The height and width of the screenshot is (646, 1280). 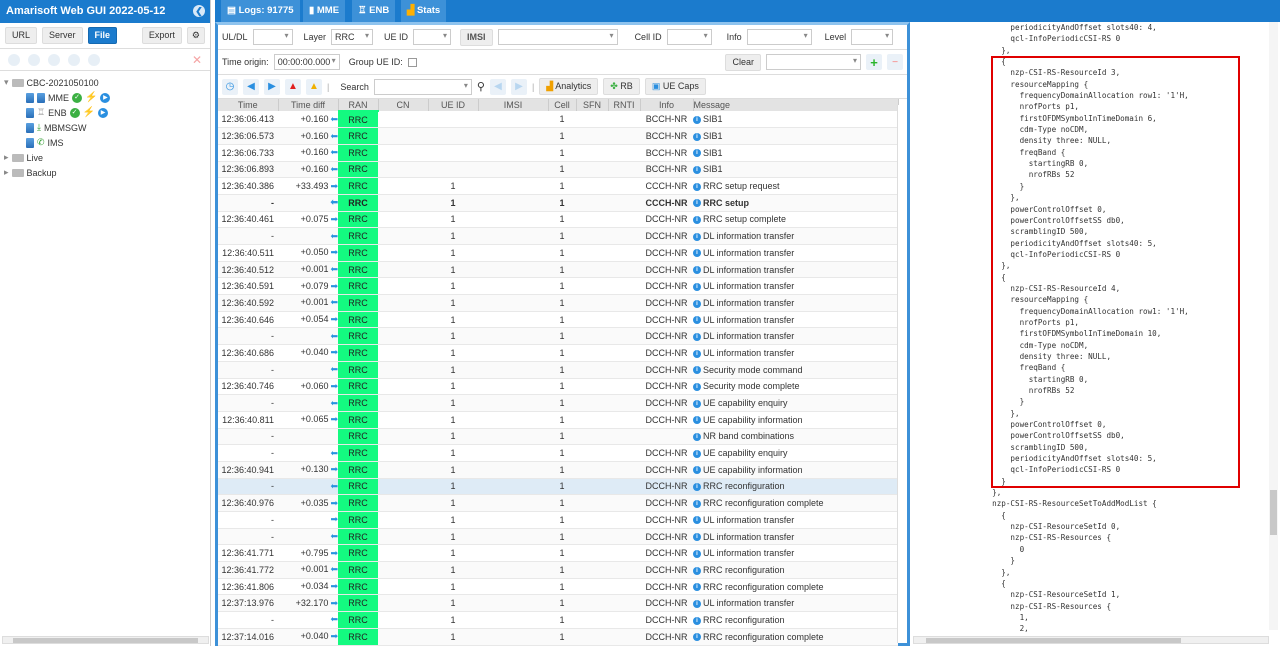 I want to click on log-vscrollbar, so click(x=901, y=374).